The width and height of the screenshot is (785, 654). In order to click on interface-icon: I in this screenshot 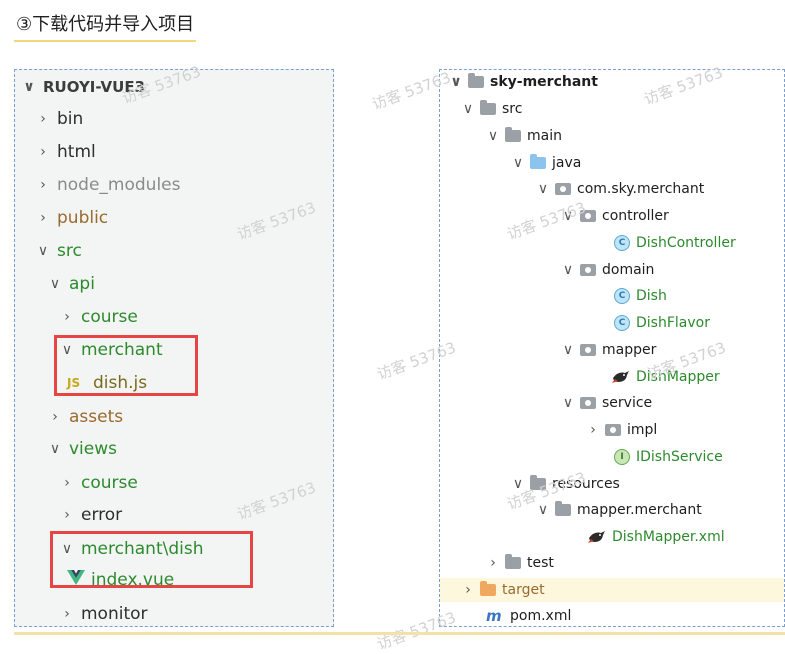, I will do `click(622, 457)`.